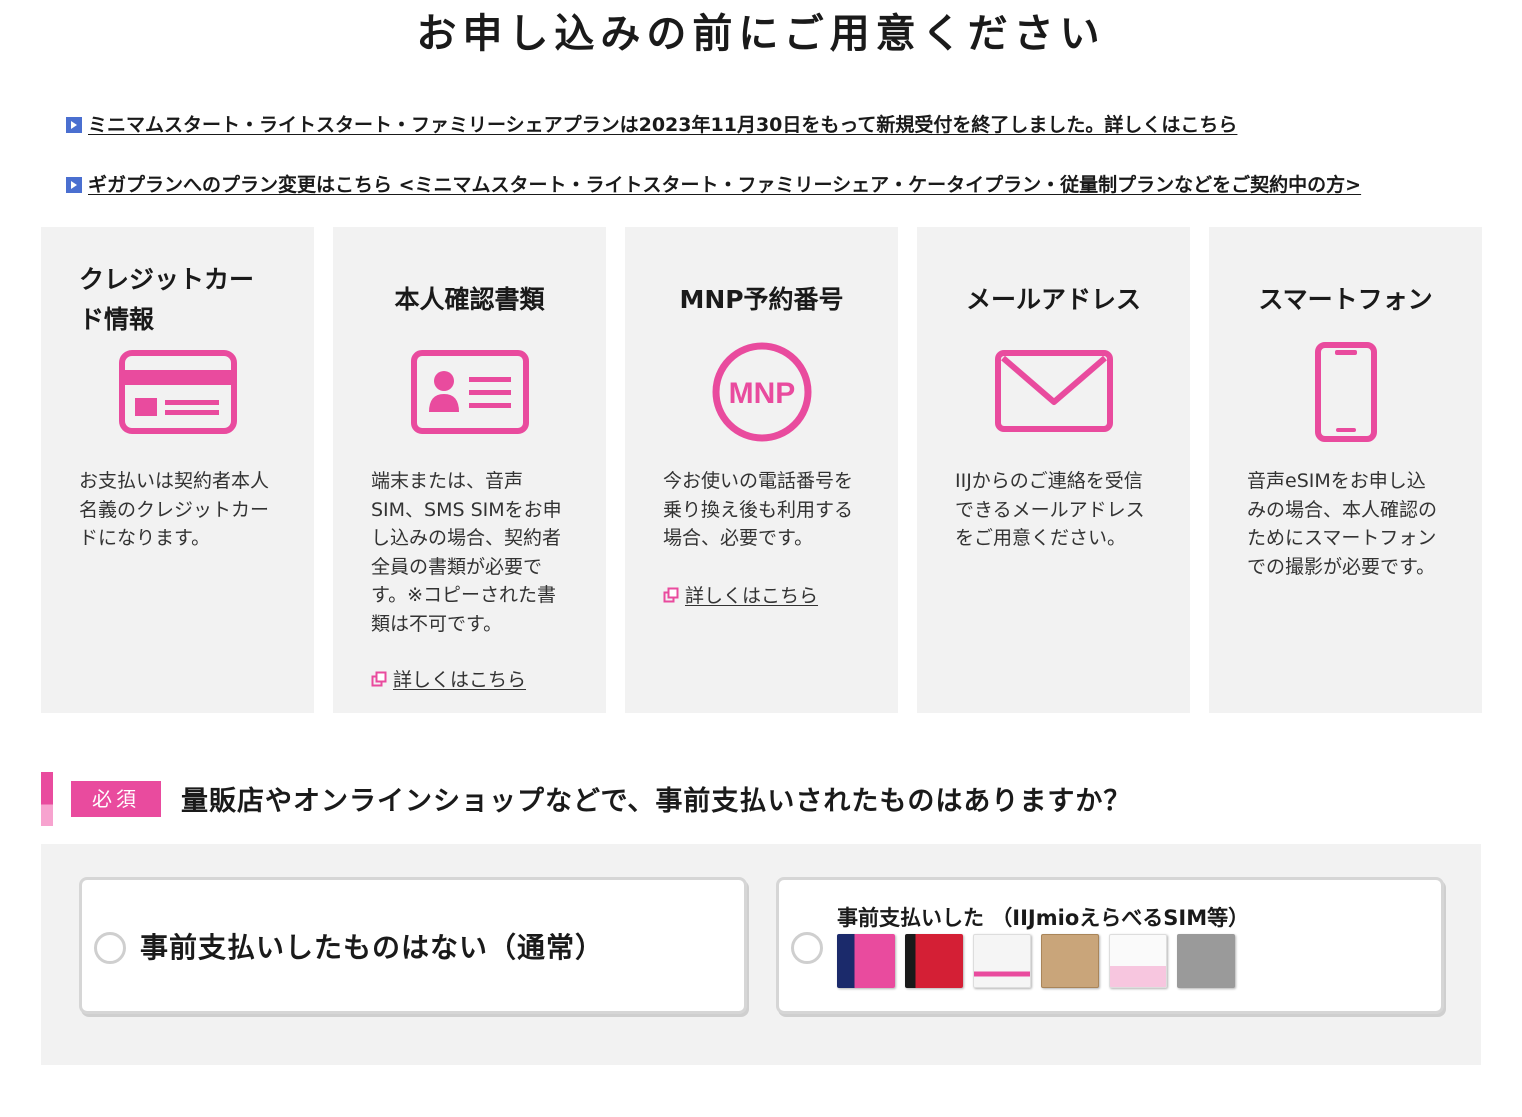  What do you see at coordinates (174, 509) in the screenshot?
I see `card-description: お支払いは契約者本人名義のクレジットカードになります。` at bounding box center [174, 509].